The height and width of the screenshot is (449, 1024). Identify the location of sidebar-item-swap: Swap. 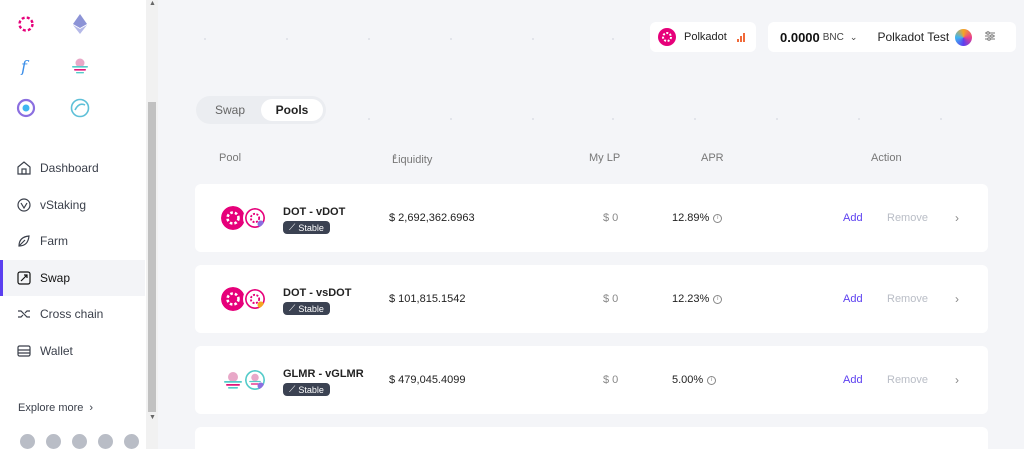
(72, 277).